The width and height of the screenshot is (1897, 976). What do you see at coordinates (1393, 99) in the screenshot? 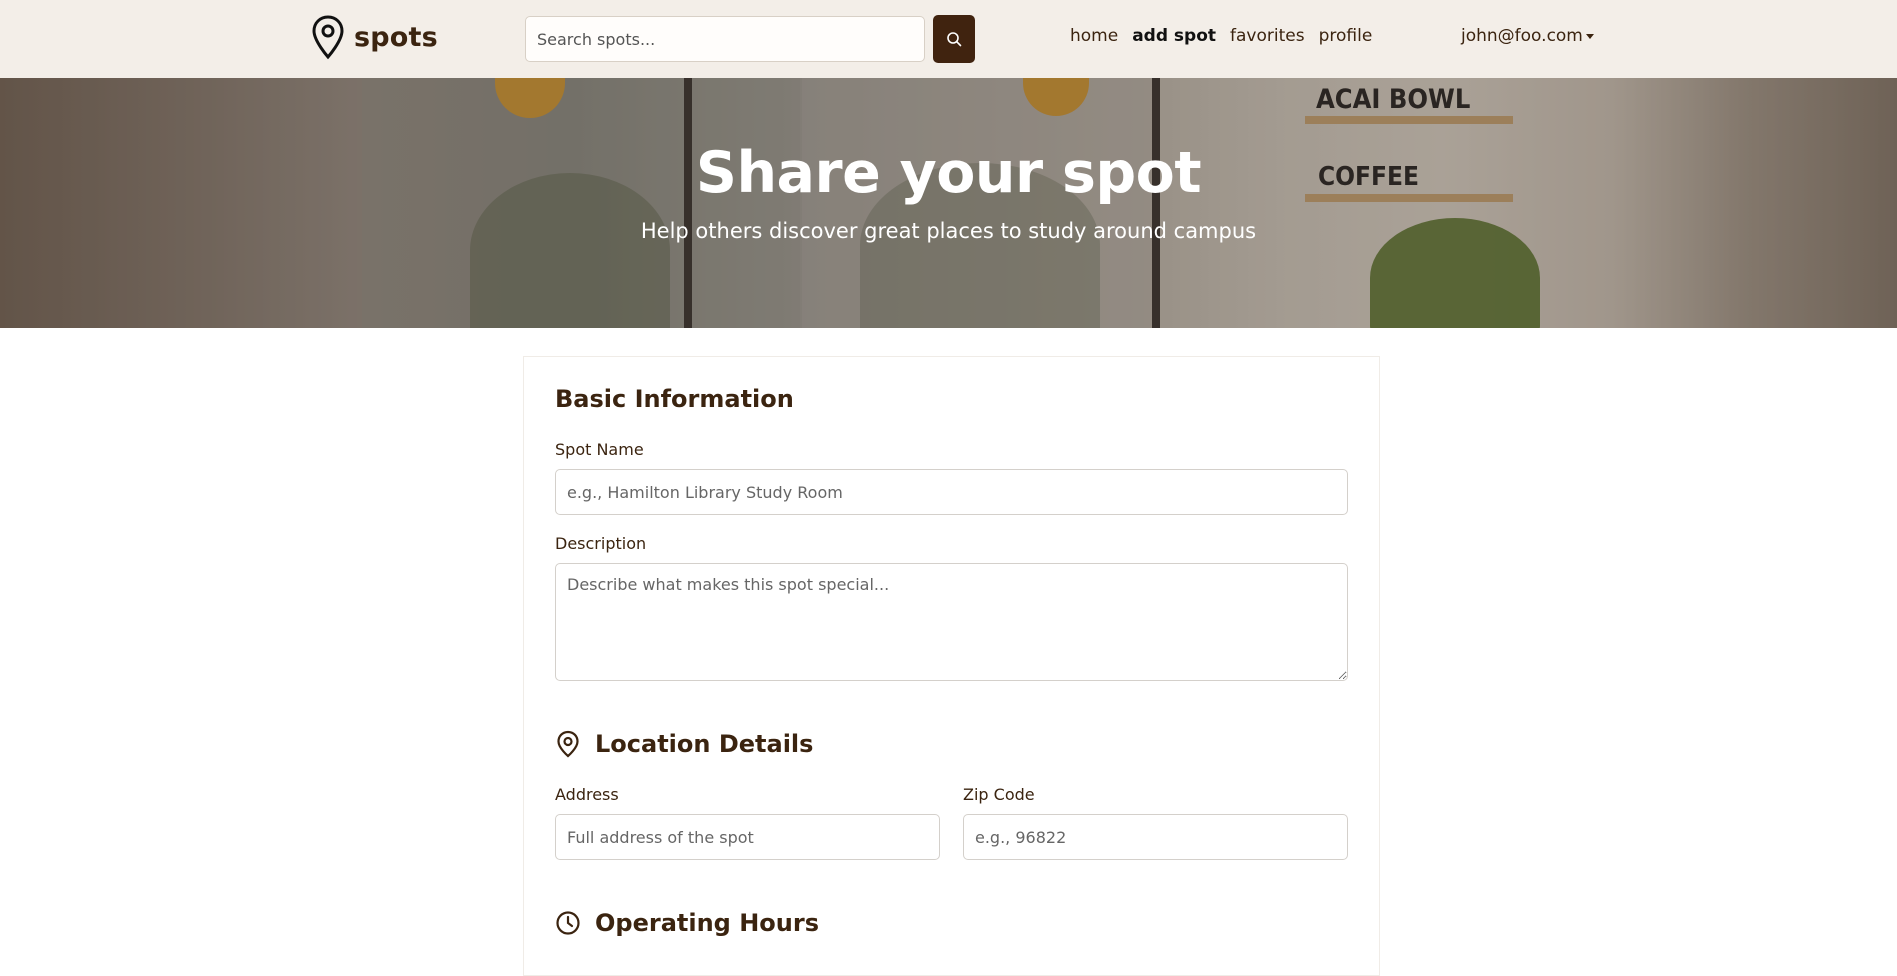
I see `sign-text: ACAI BOWL` at bounding box center [1393, 99].